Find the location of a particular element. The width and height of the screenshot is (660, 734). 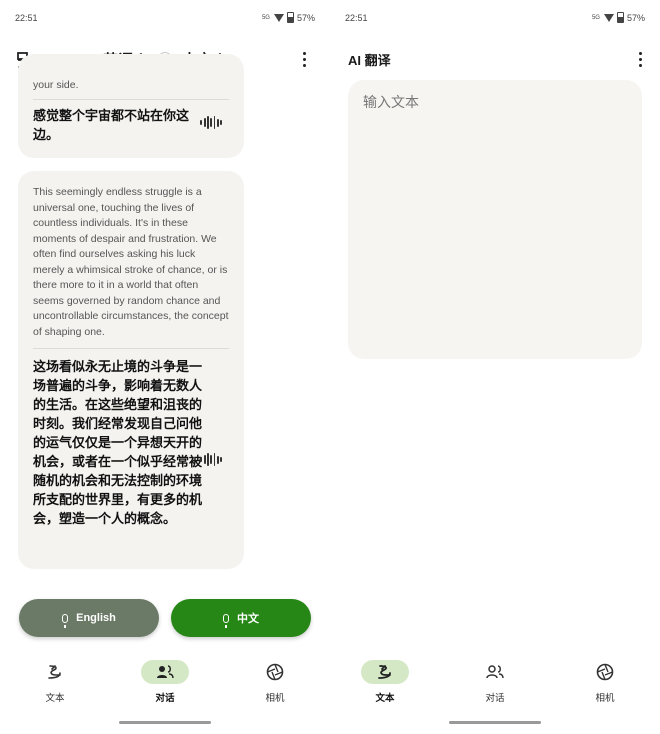

english-mic-button: English is located at coordinates (89, 618).